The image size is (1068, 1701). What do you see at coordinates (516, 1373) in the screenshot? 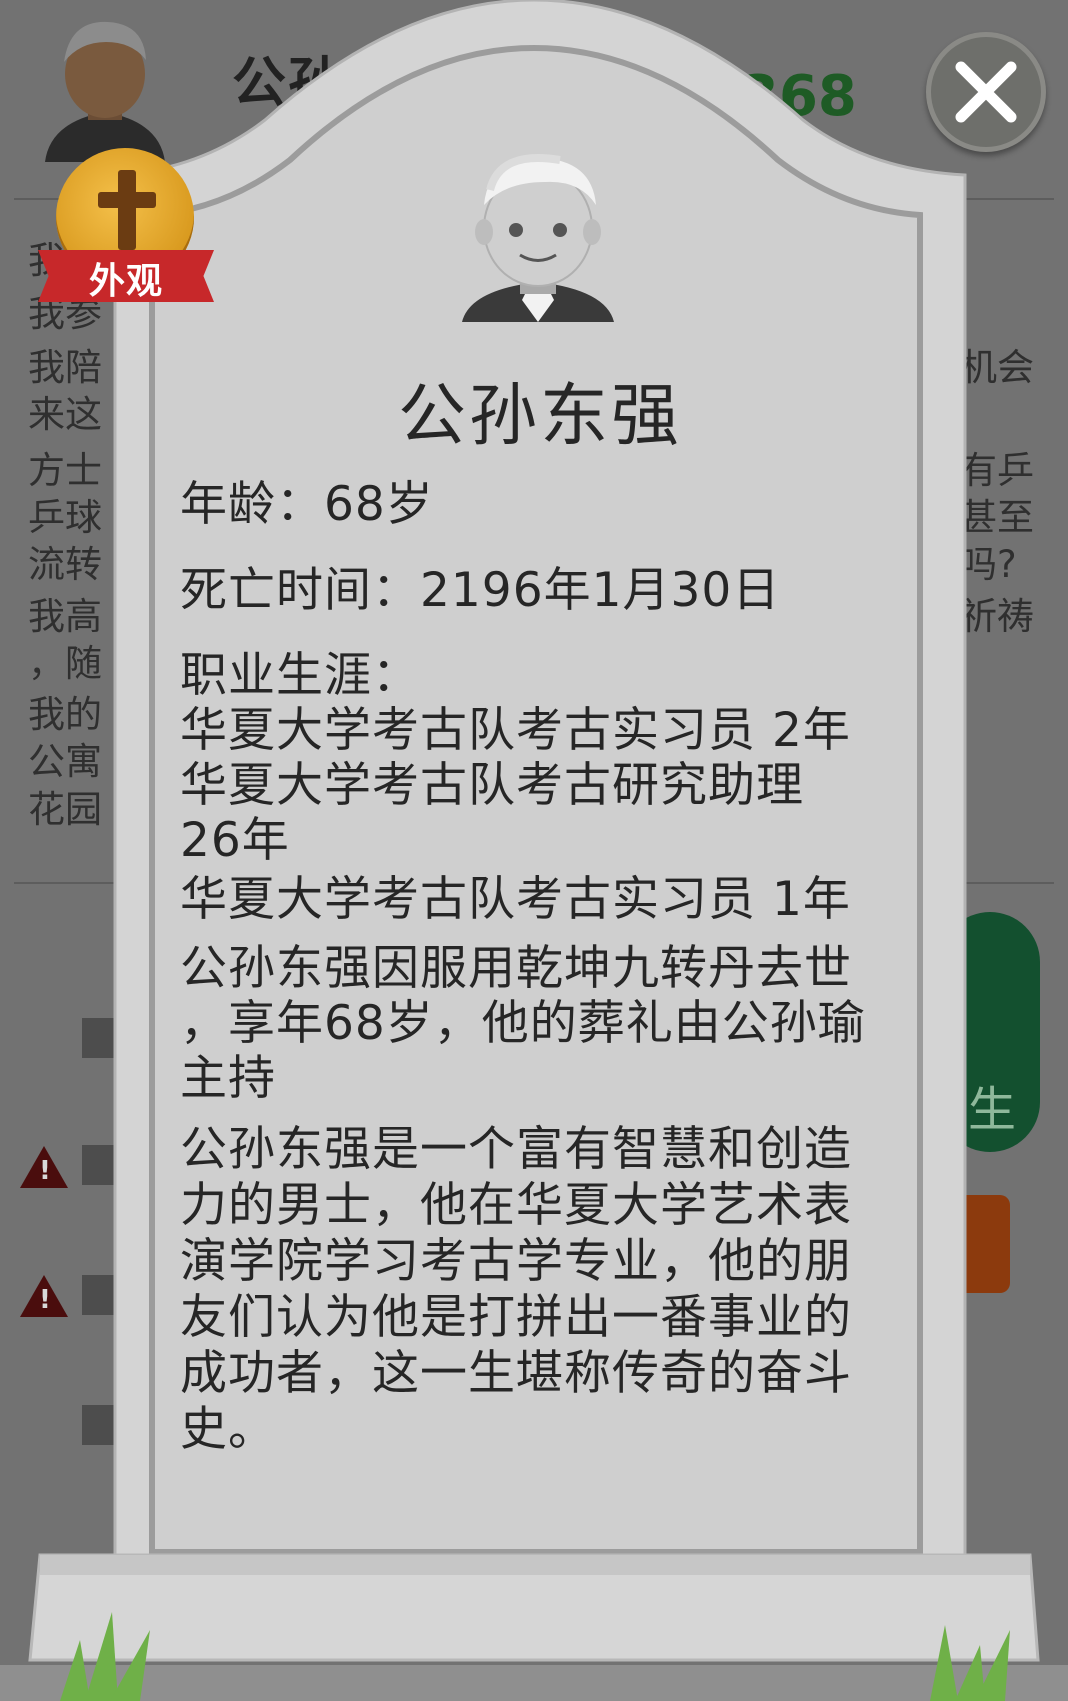
I see `bio-line: 成功者，这一生堪称传奇的奋斗` at bounding box center [516, 1373].